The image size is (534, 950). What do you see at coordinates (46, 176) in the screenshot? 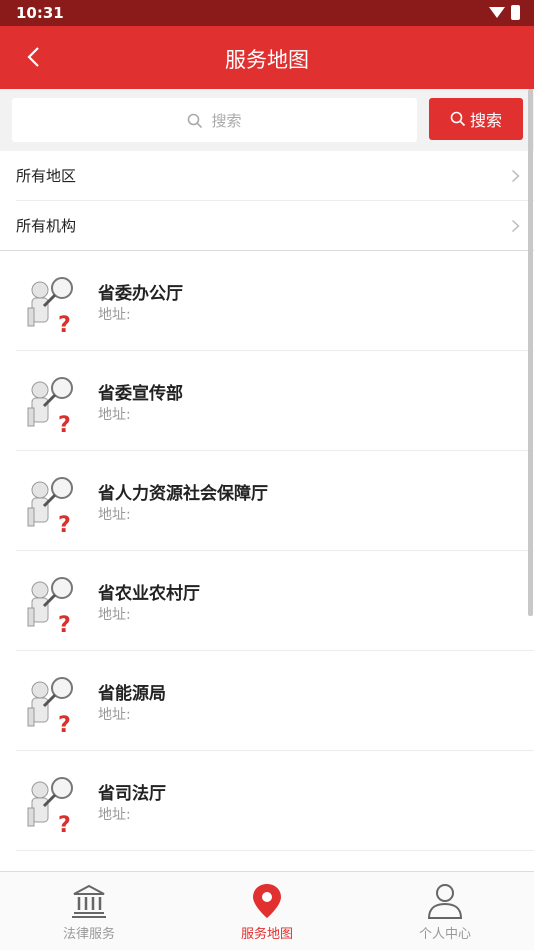
I see `filter-region-label: 所有地区` at bounding box center [46, 176].